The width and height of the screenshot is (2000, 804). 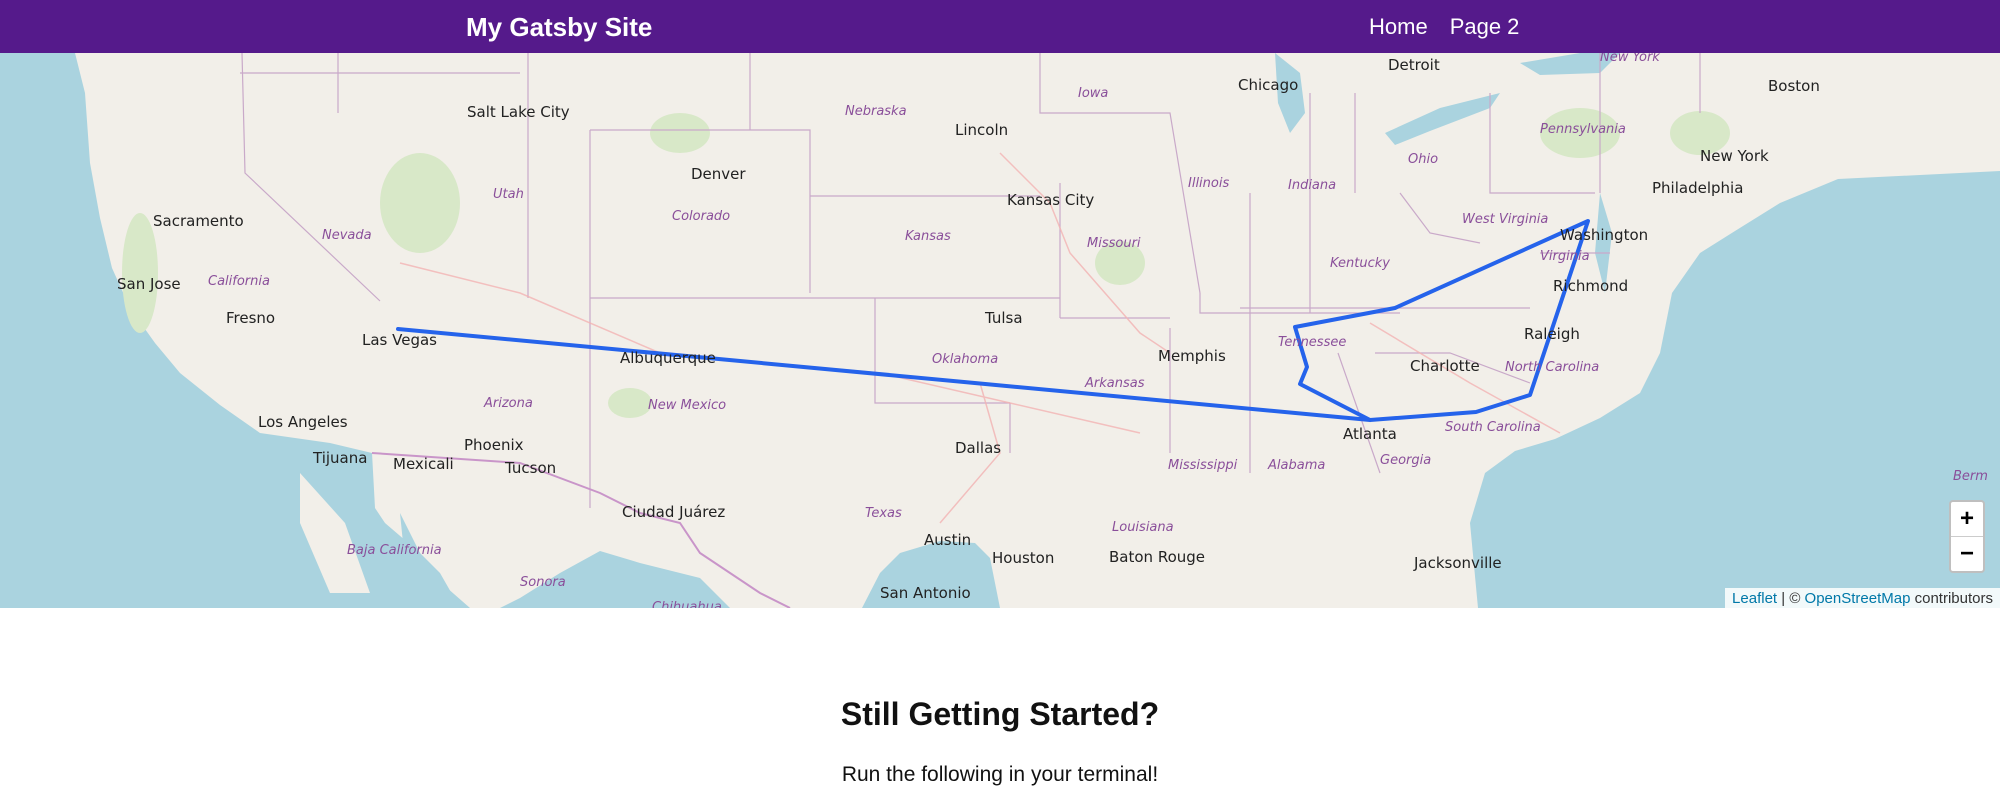 What do you see at coordinates (1565, 256) in the screenshot?
I see `map-region-label: Virginia` at bounding box center [1565, 256].